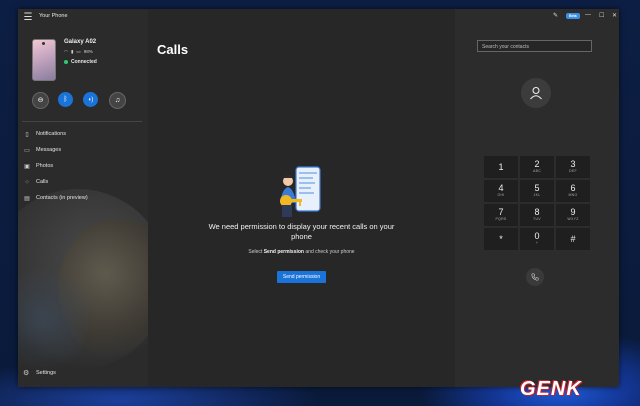  I want to click on person-icon, so click(536, 93).